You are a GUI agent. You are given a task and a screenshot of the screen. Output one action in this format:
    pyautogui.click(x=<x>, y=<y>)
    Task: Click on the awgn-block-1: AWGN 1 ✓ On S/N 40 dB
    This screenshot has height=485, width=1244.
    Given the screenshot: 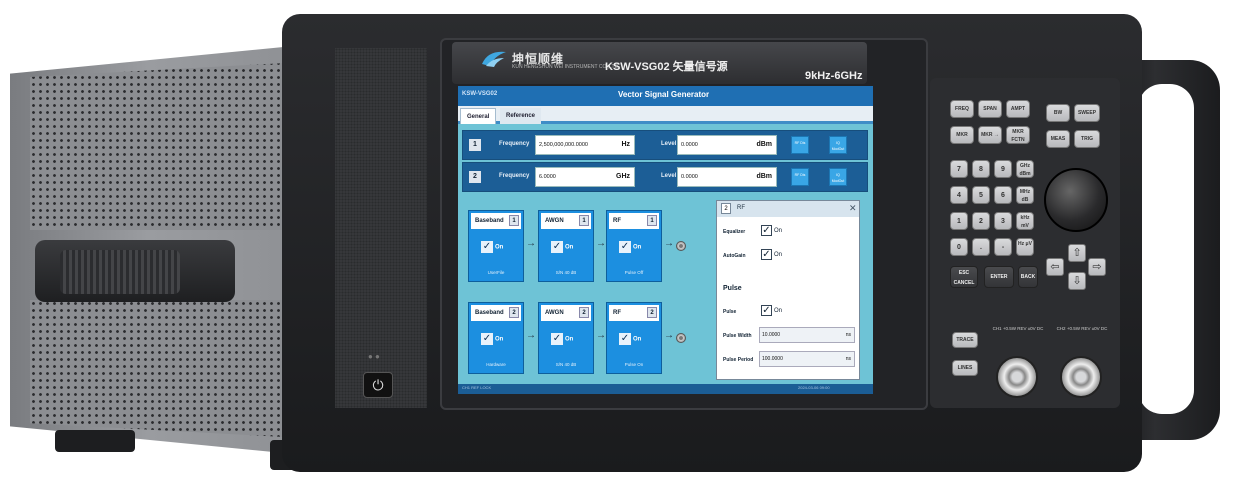 What is the action you would take?
    pyautogui.click(x=566, y=246)
    